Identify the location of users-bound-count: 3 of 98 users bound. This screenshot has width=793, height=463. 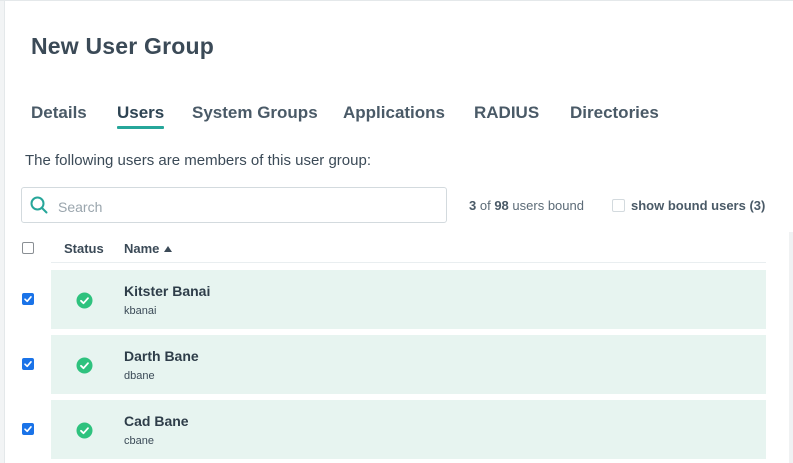
(526, 205).